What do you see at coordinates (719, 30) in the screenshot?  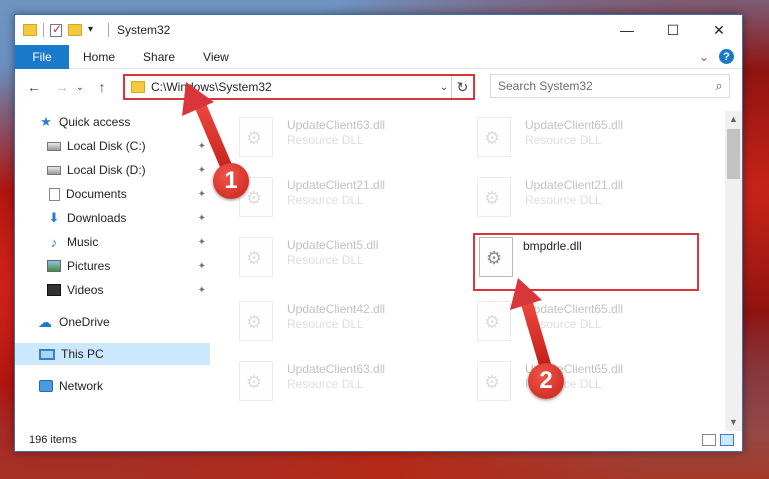 I see `close-button: ✕` at bounding box center [719, 30].